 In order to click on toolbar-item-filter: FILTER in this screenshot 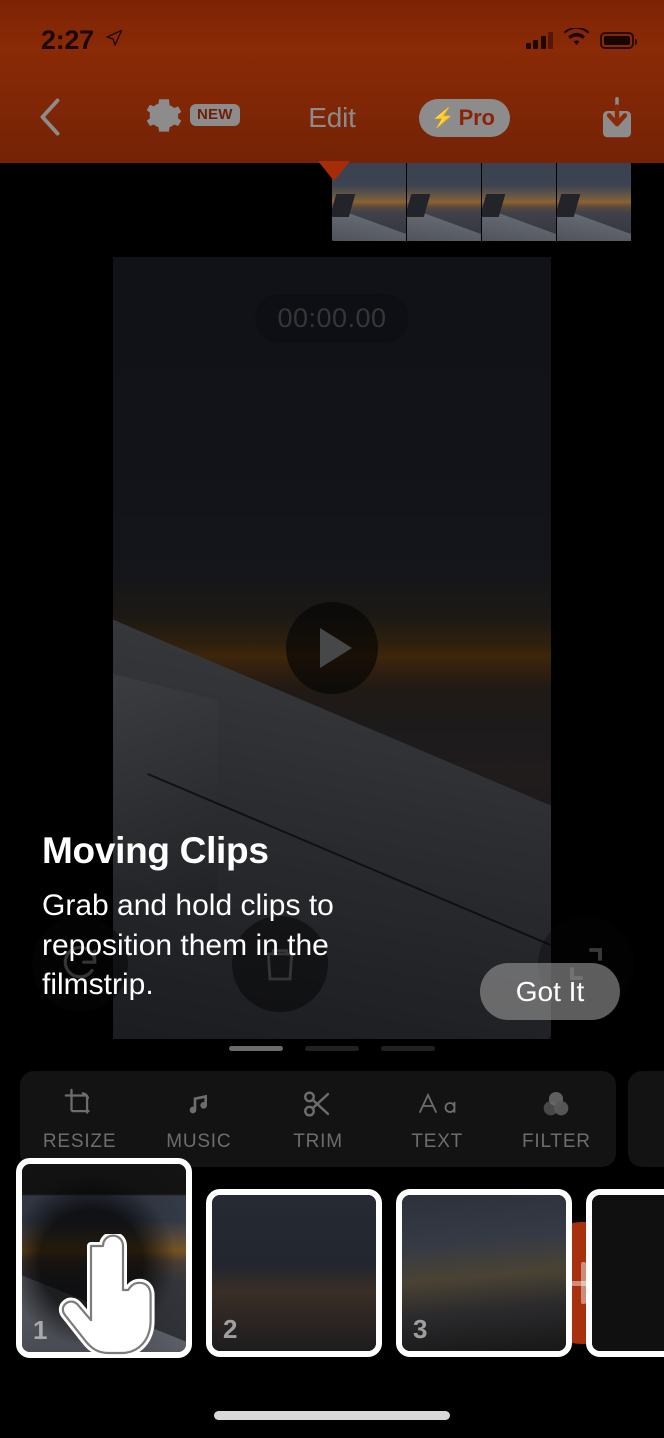, I will do `click(556, 1119)`.